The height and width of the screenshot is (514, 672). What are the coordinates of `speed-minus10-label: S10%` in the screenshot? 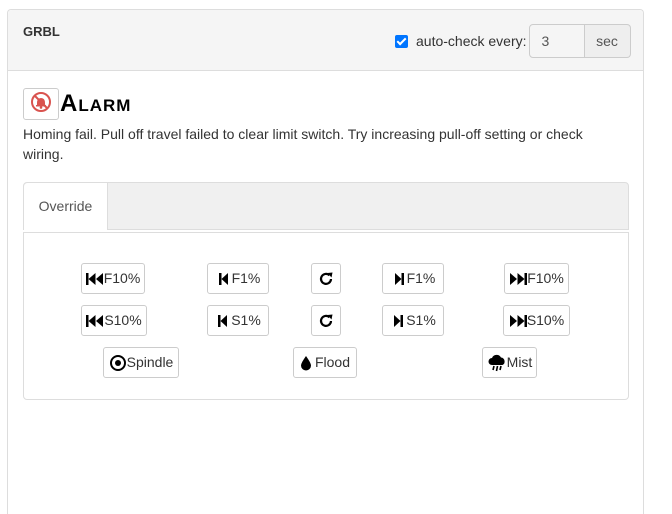 It's located at (123, 320).